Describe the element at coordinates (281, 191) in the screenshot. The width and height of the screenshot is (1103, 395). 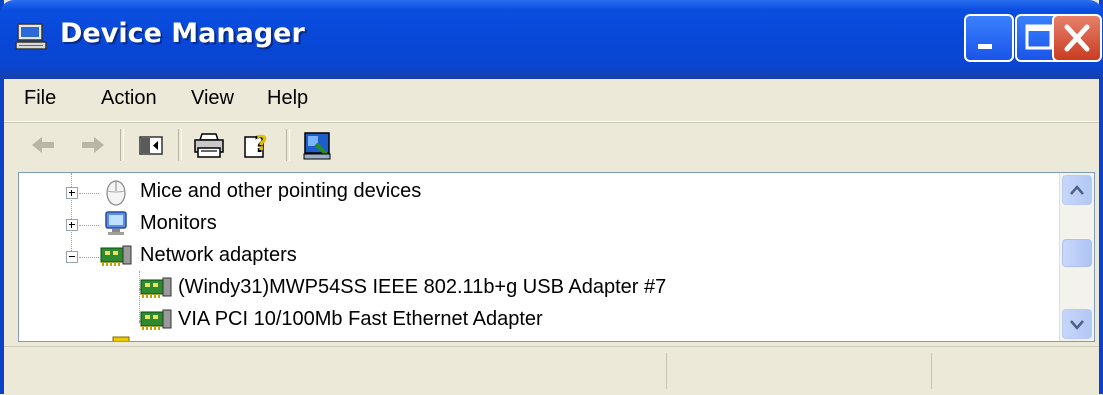
I see `tree-item-label: Mice and other pointing devices` at that location.